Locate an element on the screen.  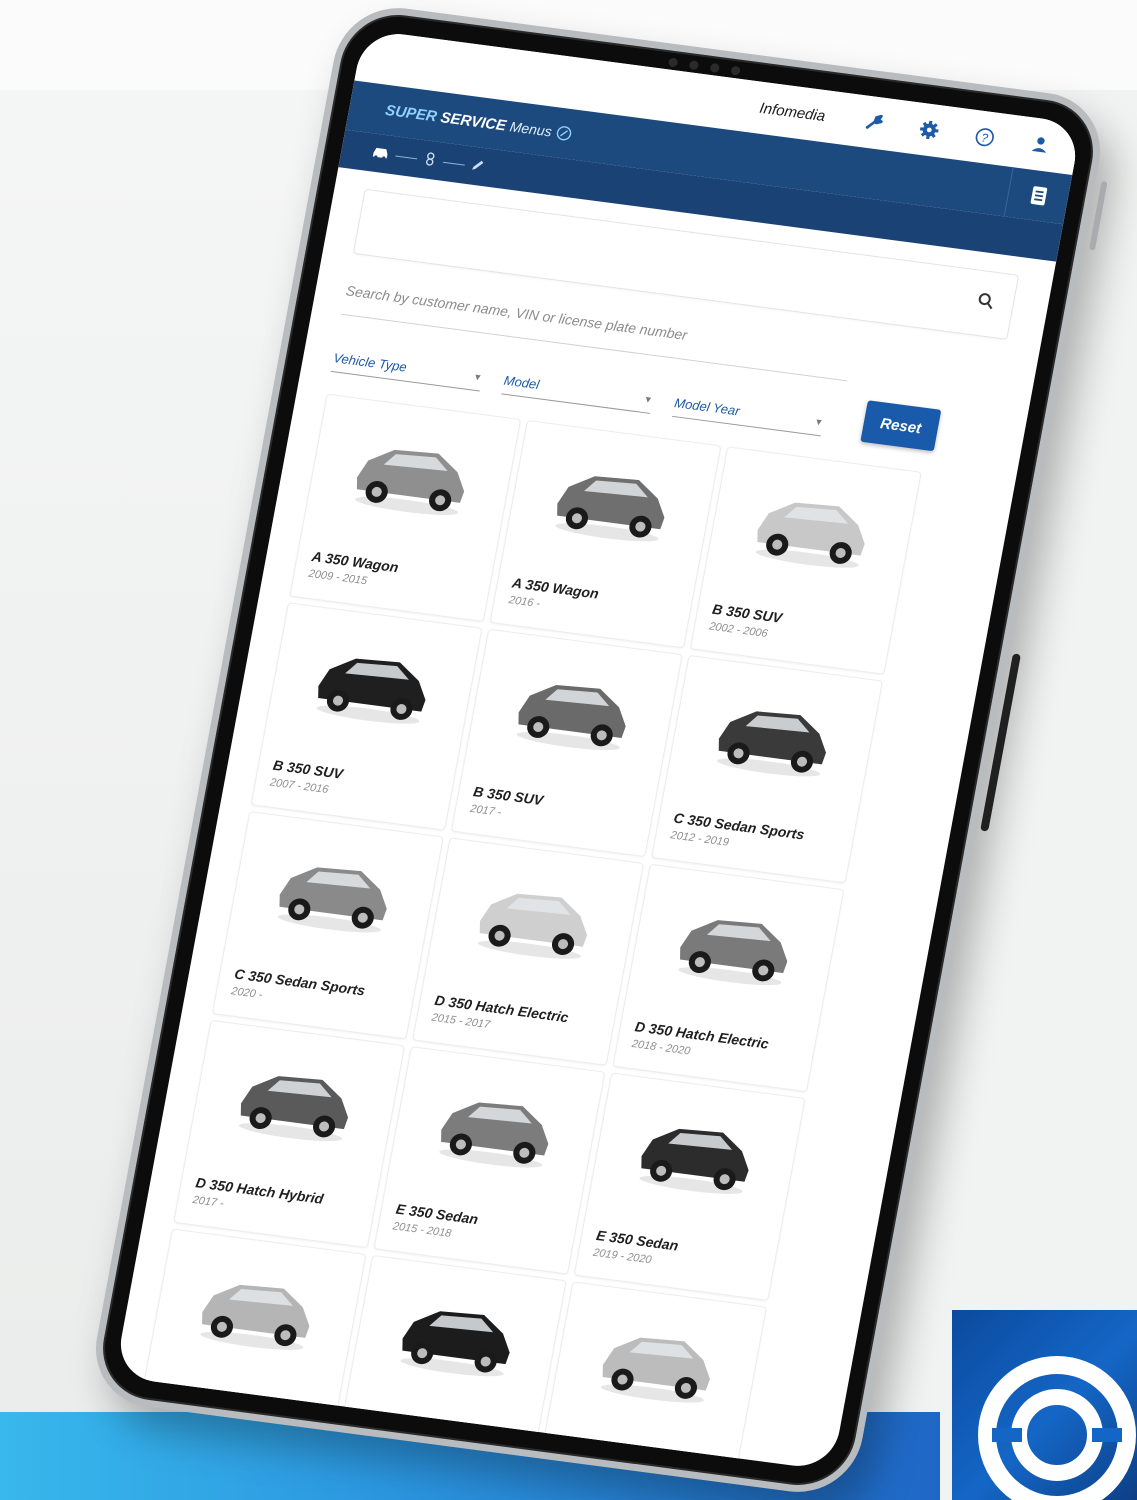
model-dropdown: Model ▼ is located at coordinates (578, 393).